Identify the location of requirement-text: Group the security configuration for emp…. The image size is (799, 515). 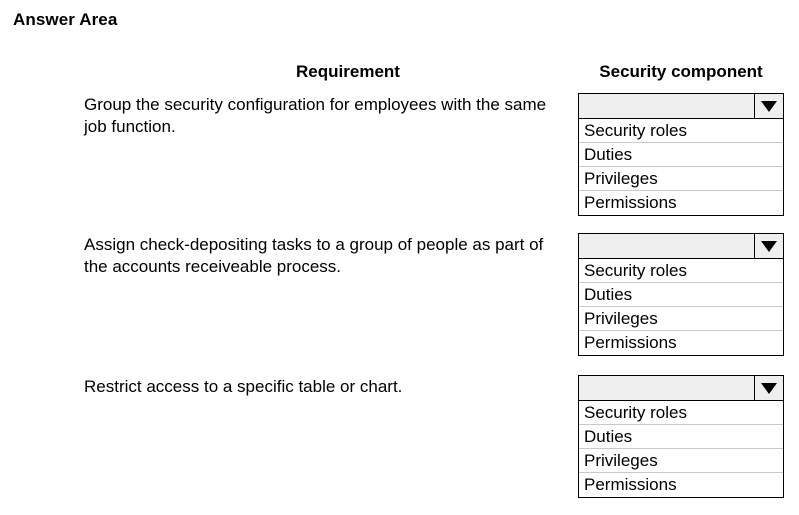
(315, 115).